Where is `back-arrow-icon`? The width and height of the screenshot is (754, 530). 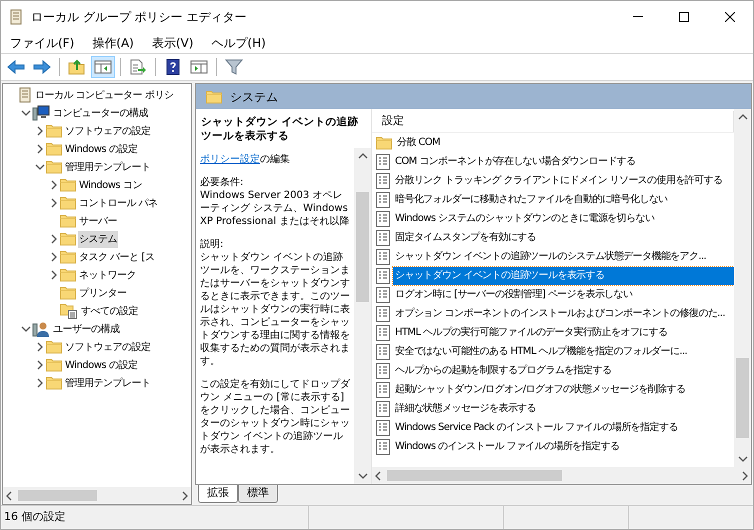
back-arrow-icon is located at coordinates (16, 67).